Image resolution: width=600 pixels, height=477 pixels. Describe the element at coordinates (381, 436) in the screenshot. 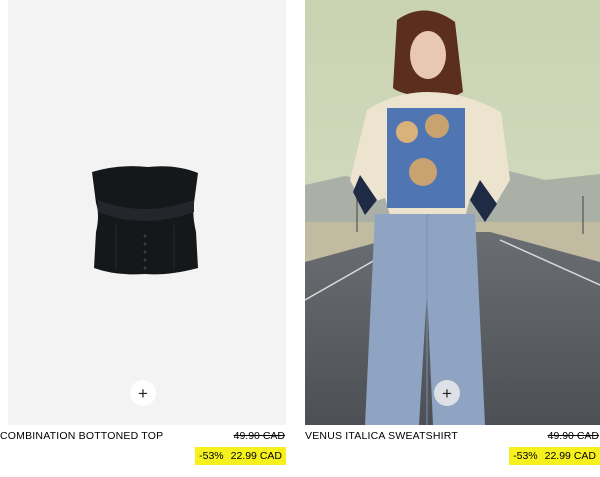

I see `product-name: VENUS ITALICA SWEATSHIRT` at that location.